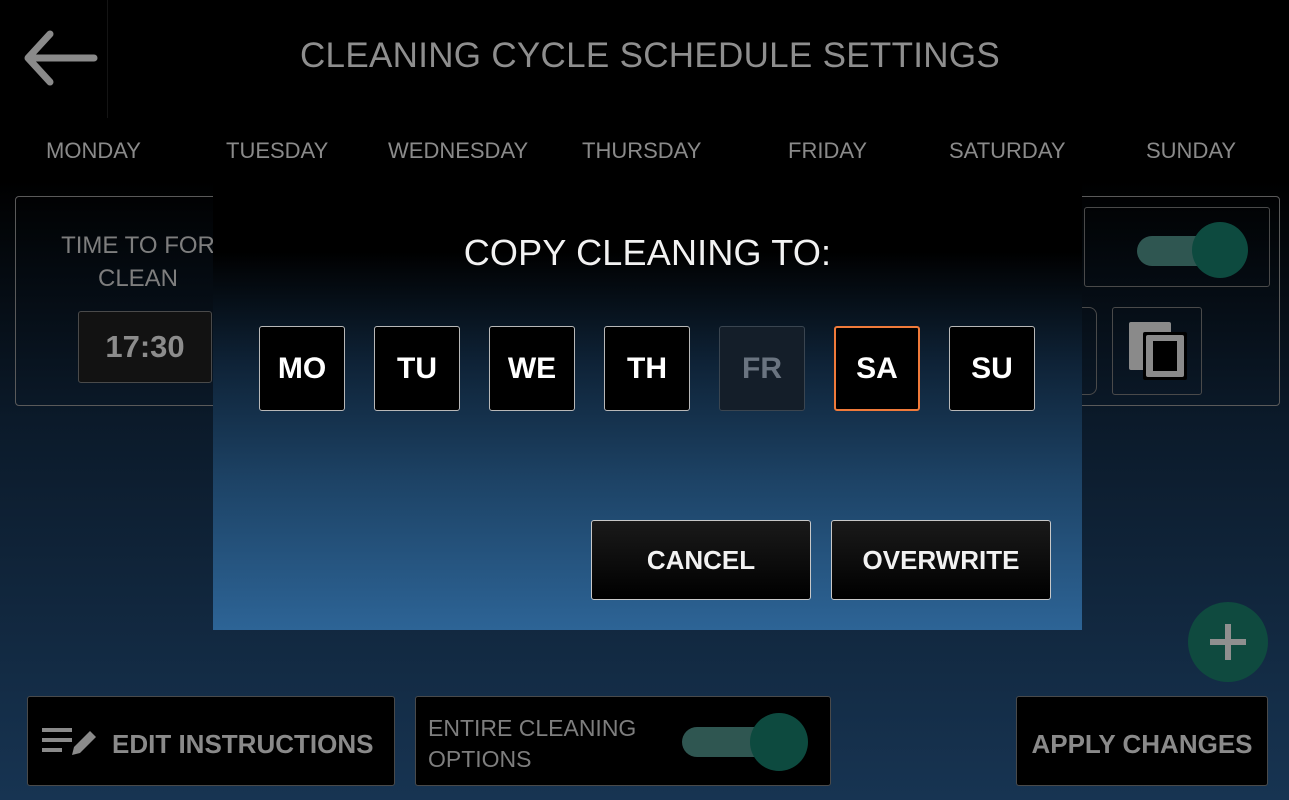 Image resolution: width=1289 pixels, height=800 pixels. I want to click on force-clean-label-text: TIME TO FOR CLEAN, so click(138, 262).